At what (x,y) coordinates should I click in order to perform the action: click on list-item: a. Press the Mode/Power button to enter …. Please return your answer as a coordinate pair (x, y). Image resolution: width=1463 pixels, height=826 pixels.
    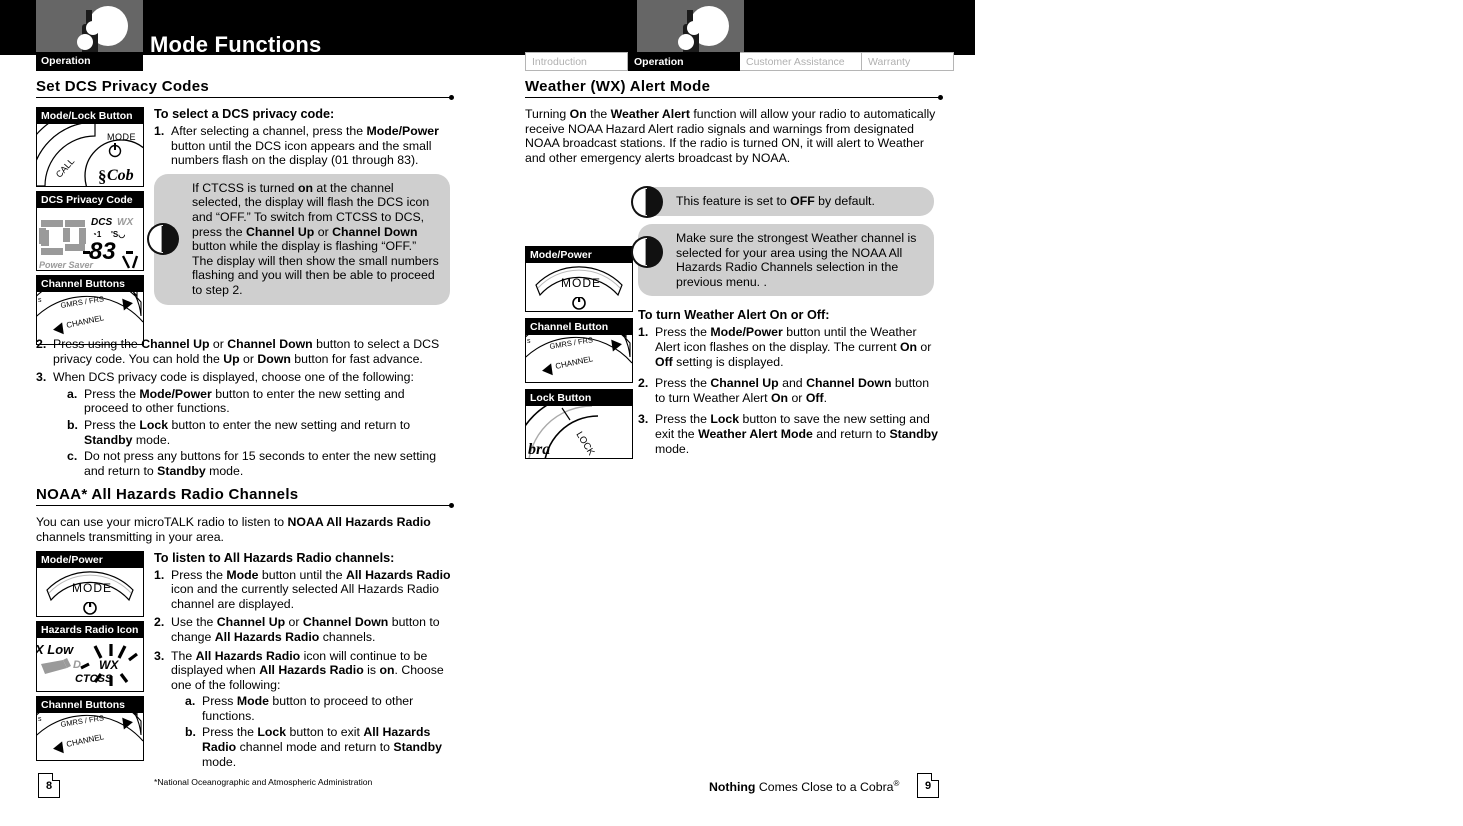
    Looking at the image, I should click on (259, 401).